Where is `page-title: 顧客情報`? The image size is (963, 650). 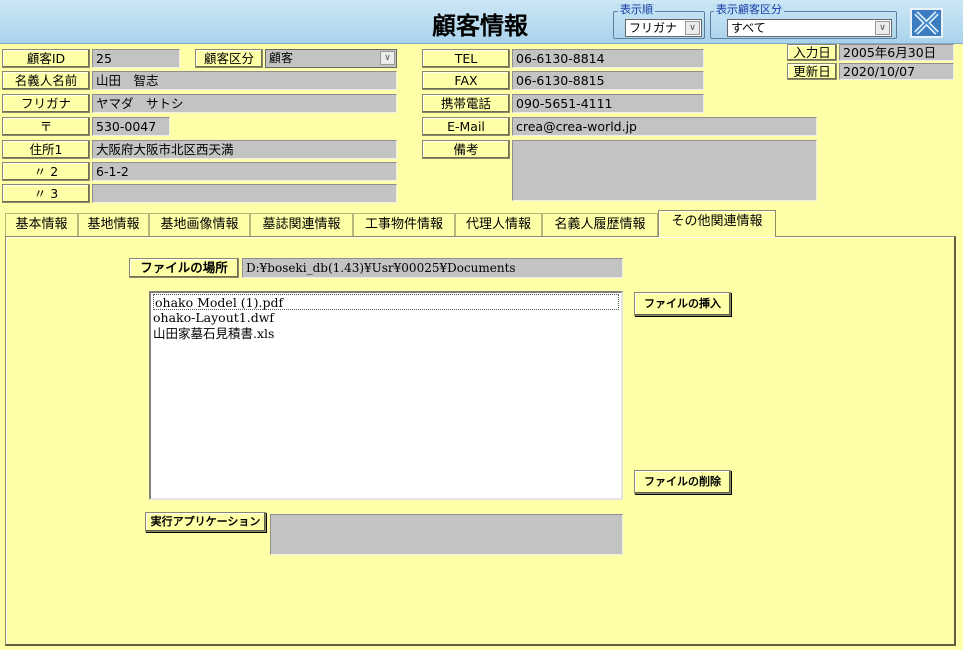
page-title: 顧客情報 is located at coordinates (480, 25).